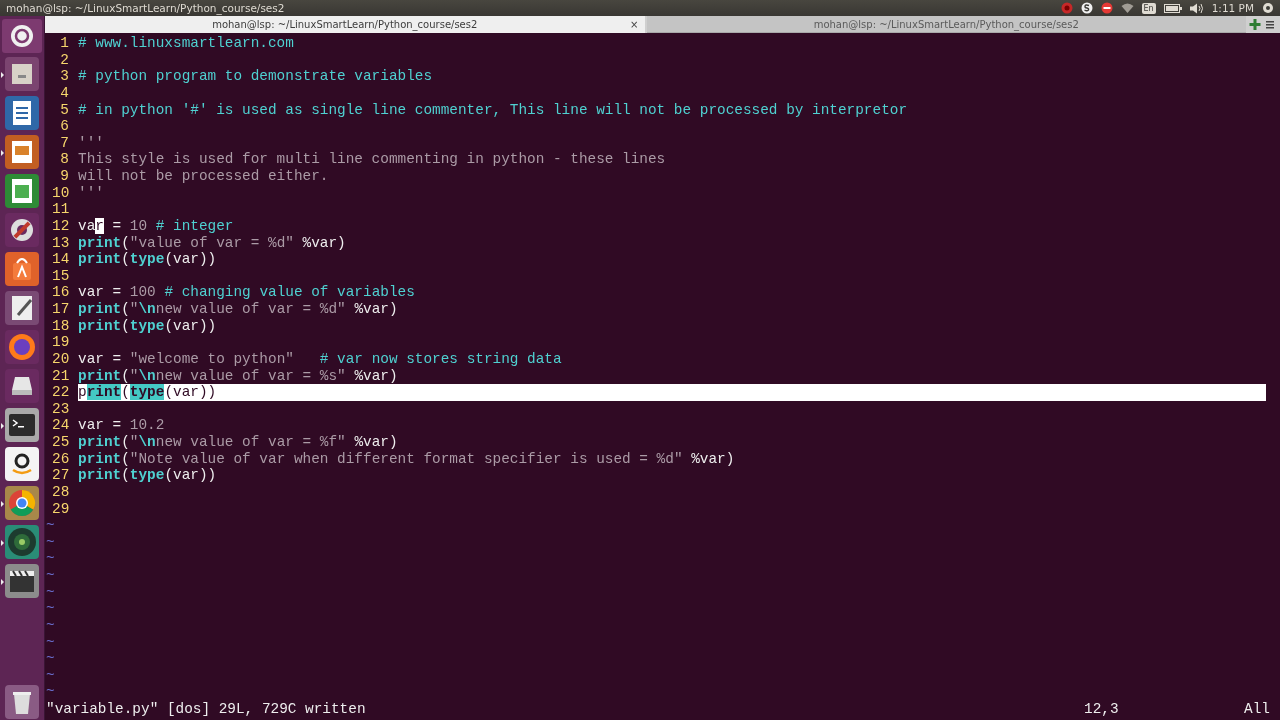 This screenshot has width=1280, height=720. Describe the element at coordinates (22, 74) in the screenshot. I see `file-cabinet-icon` at that location.